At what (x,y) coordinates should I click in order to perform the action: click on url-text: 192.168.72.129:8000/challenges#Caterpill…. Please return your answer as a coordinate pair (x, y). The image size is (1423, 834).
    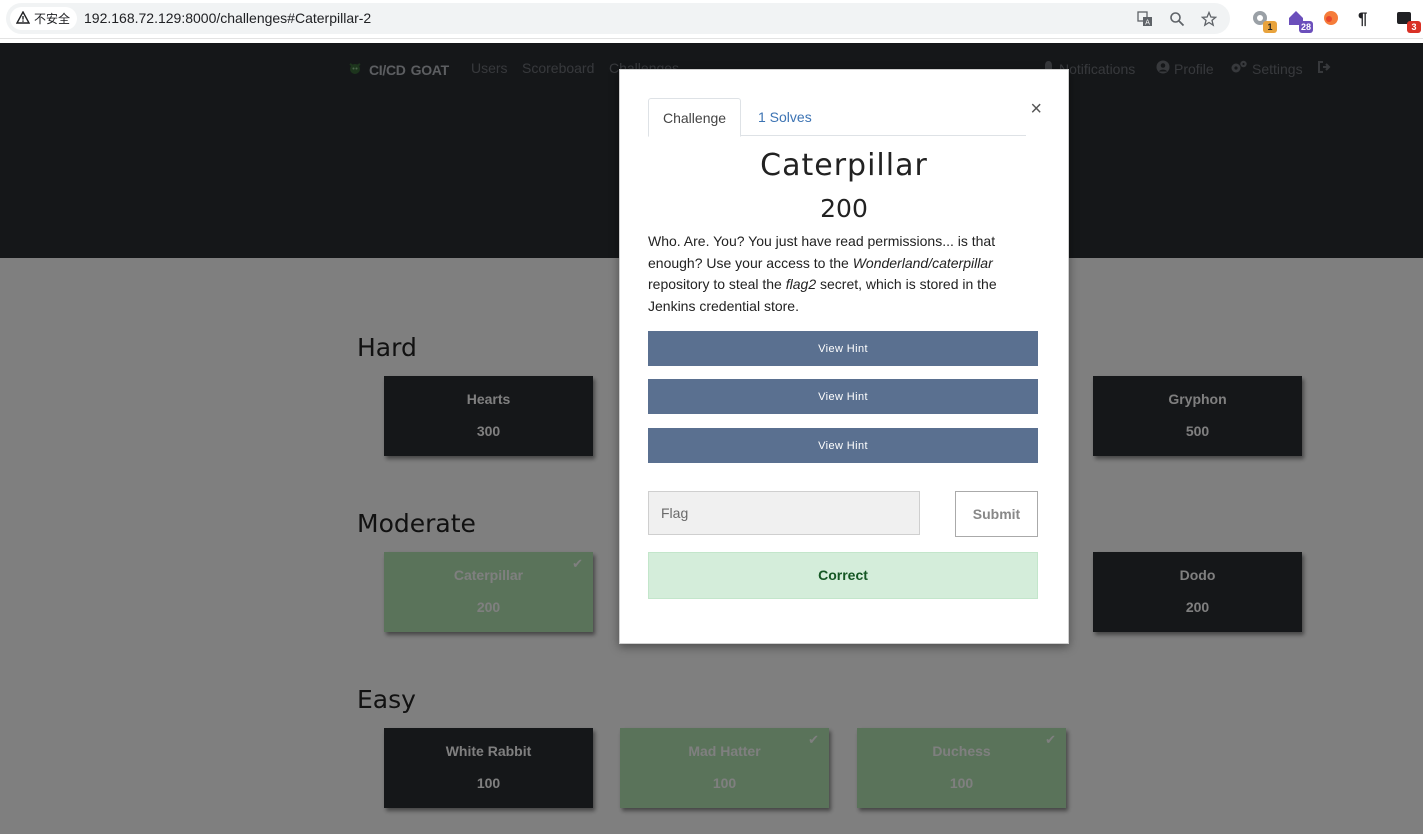
    Looking at the image, I should click on (227, 18).